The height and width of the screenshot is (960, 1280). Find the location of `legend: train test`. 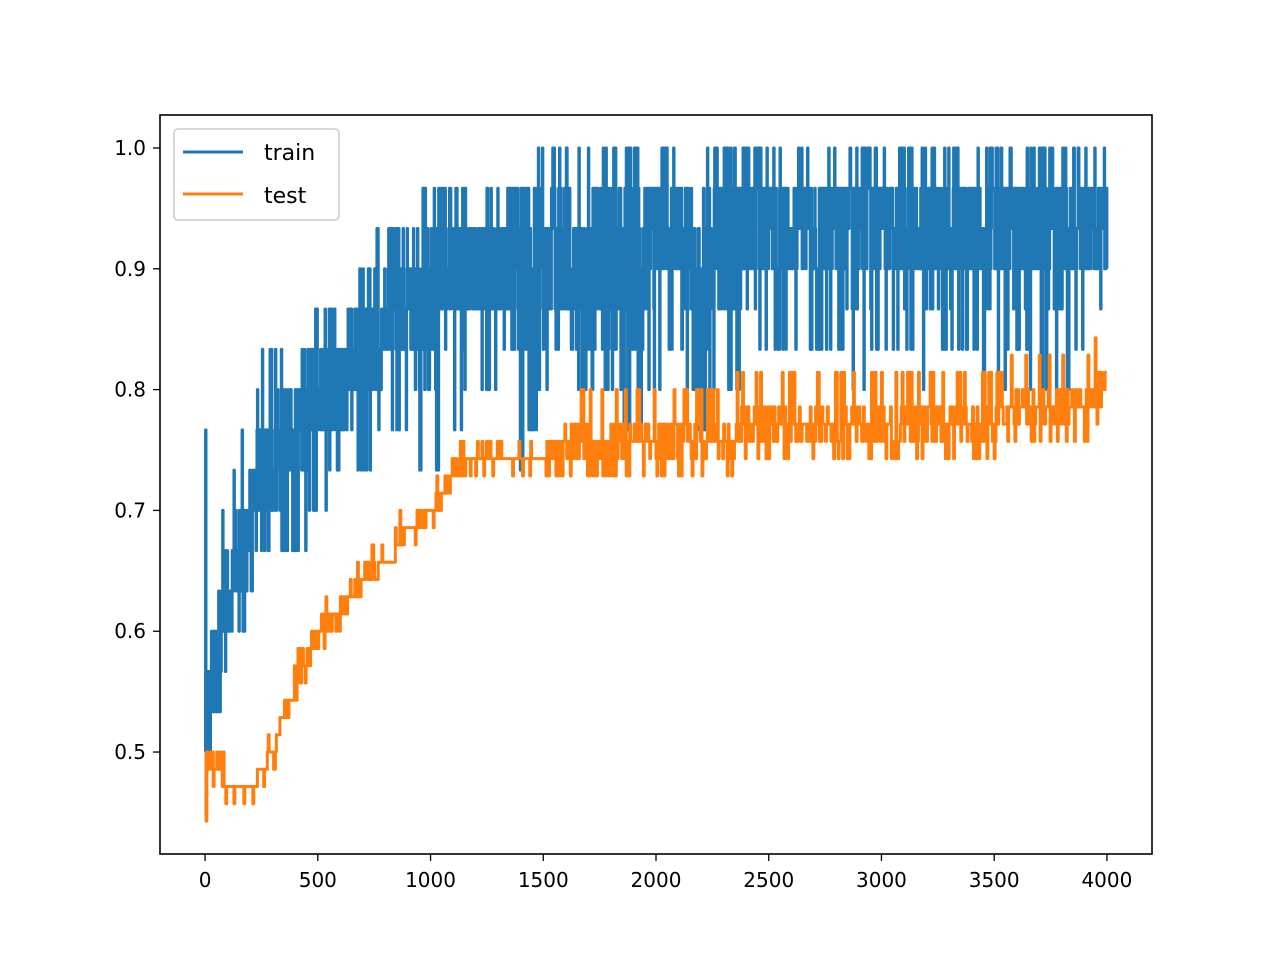

legend: train test is located at coordinates (256, 174).